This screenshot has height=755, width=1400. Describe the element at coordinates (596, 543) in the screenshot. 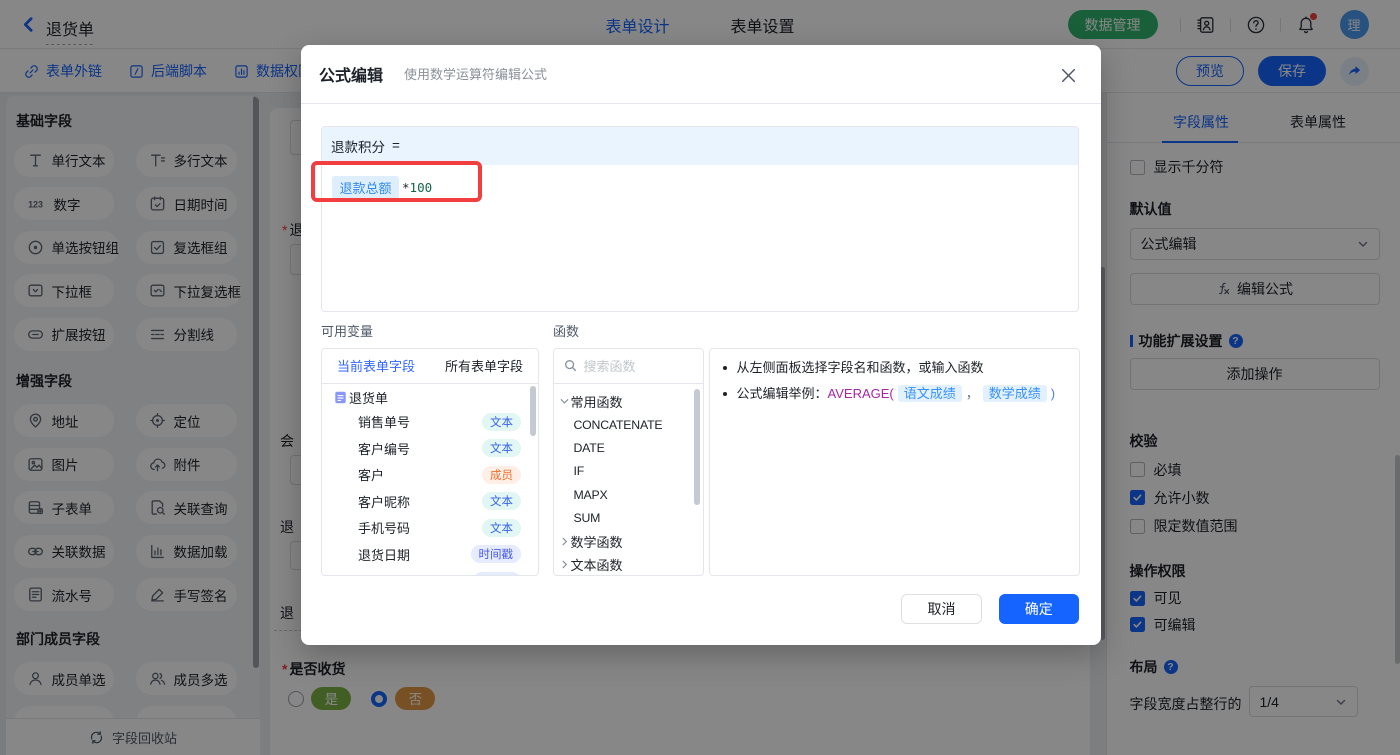

I see `function-group-name: 数学函数` at that location.